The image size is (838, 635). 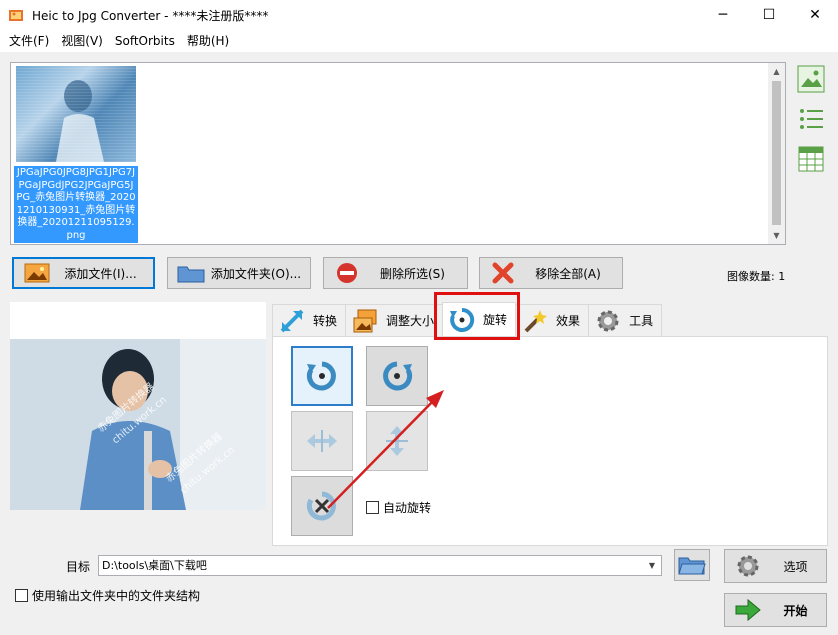 I want to click on folder-icon, so click(x=191, y=273).